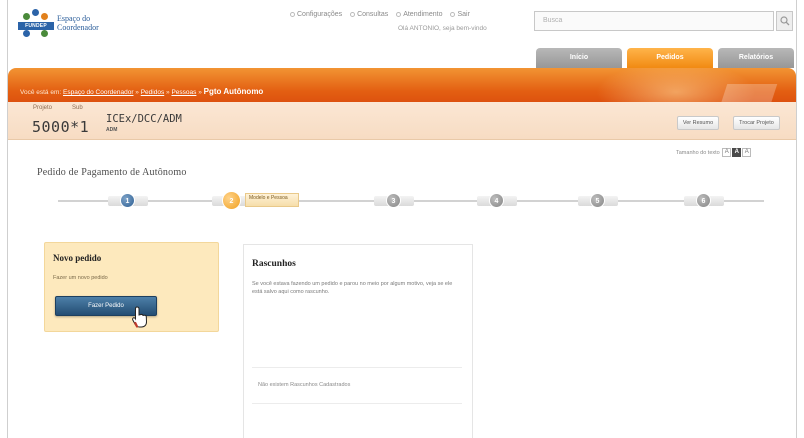 The image size is (804, 438). I want to click on new-order-title: Novo pedido, so click(77, 258).